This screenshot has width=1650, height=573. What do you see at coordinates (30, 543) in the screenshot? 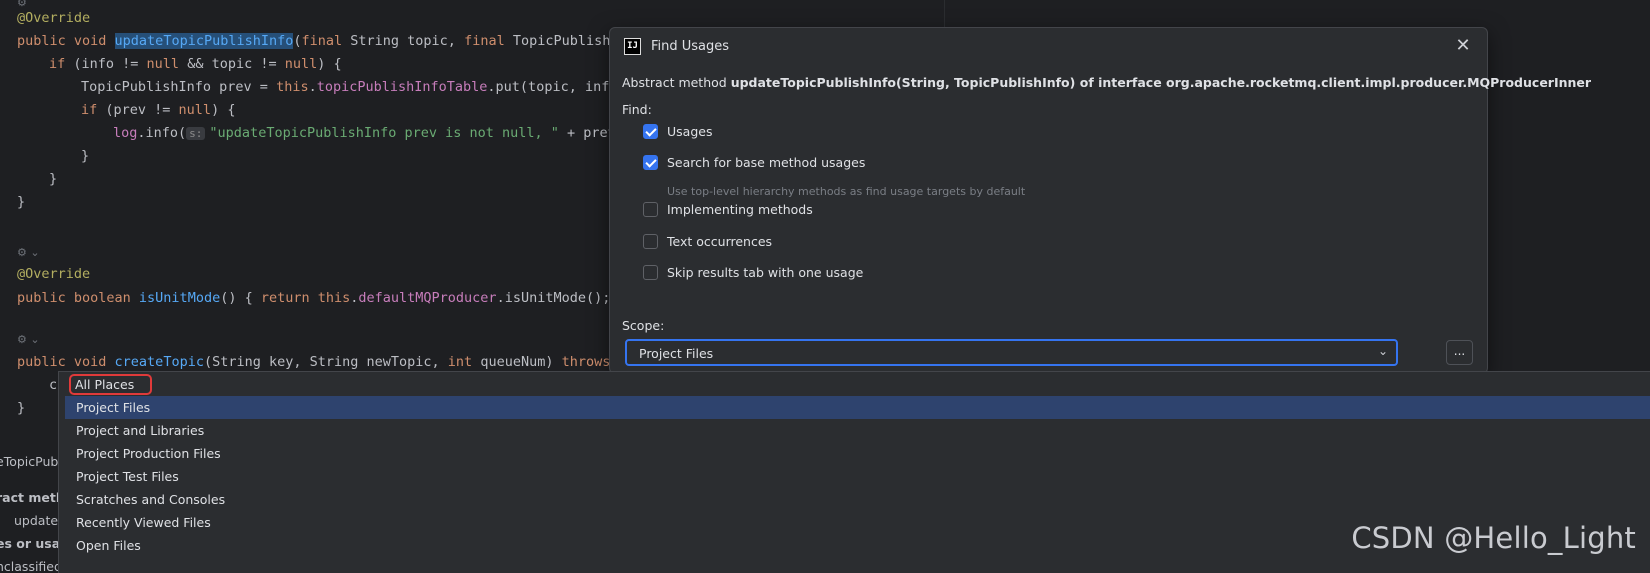
I see `results-group: es or usag` at bounding box center [30, 543].